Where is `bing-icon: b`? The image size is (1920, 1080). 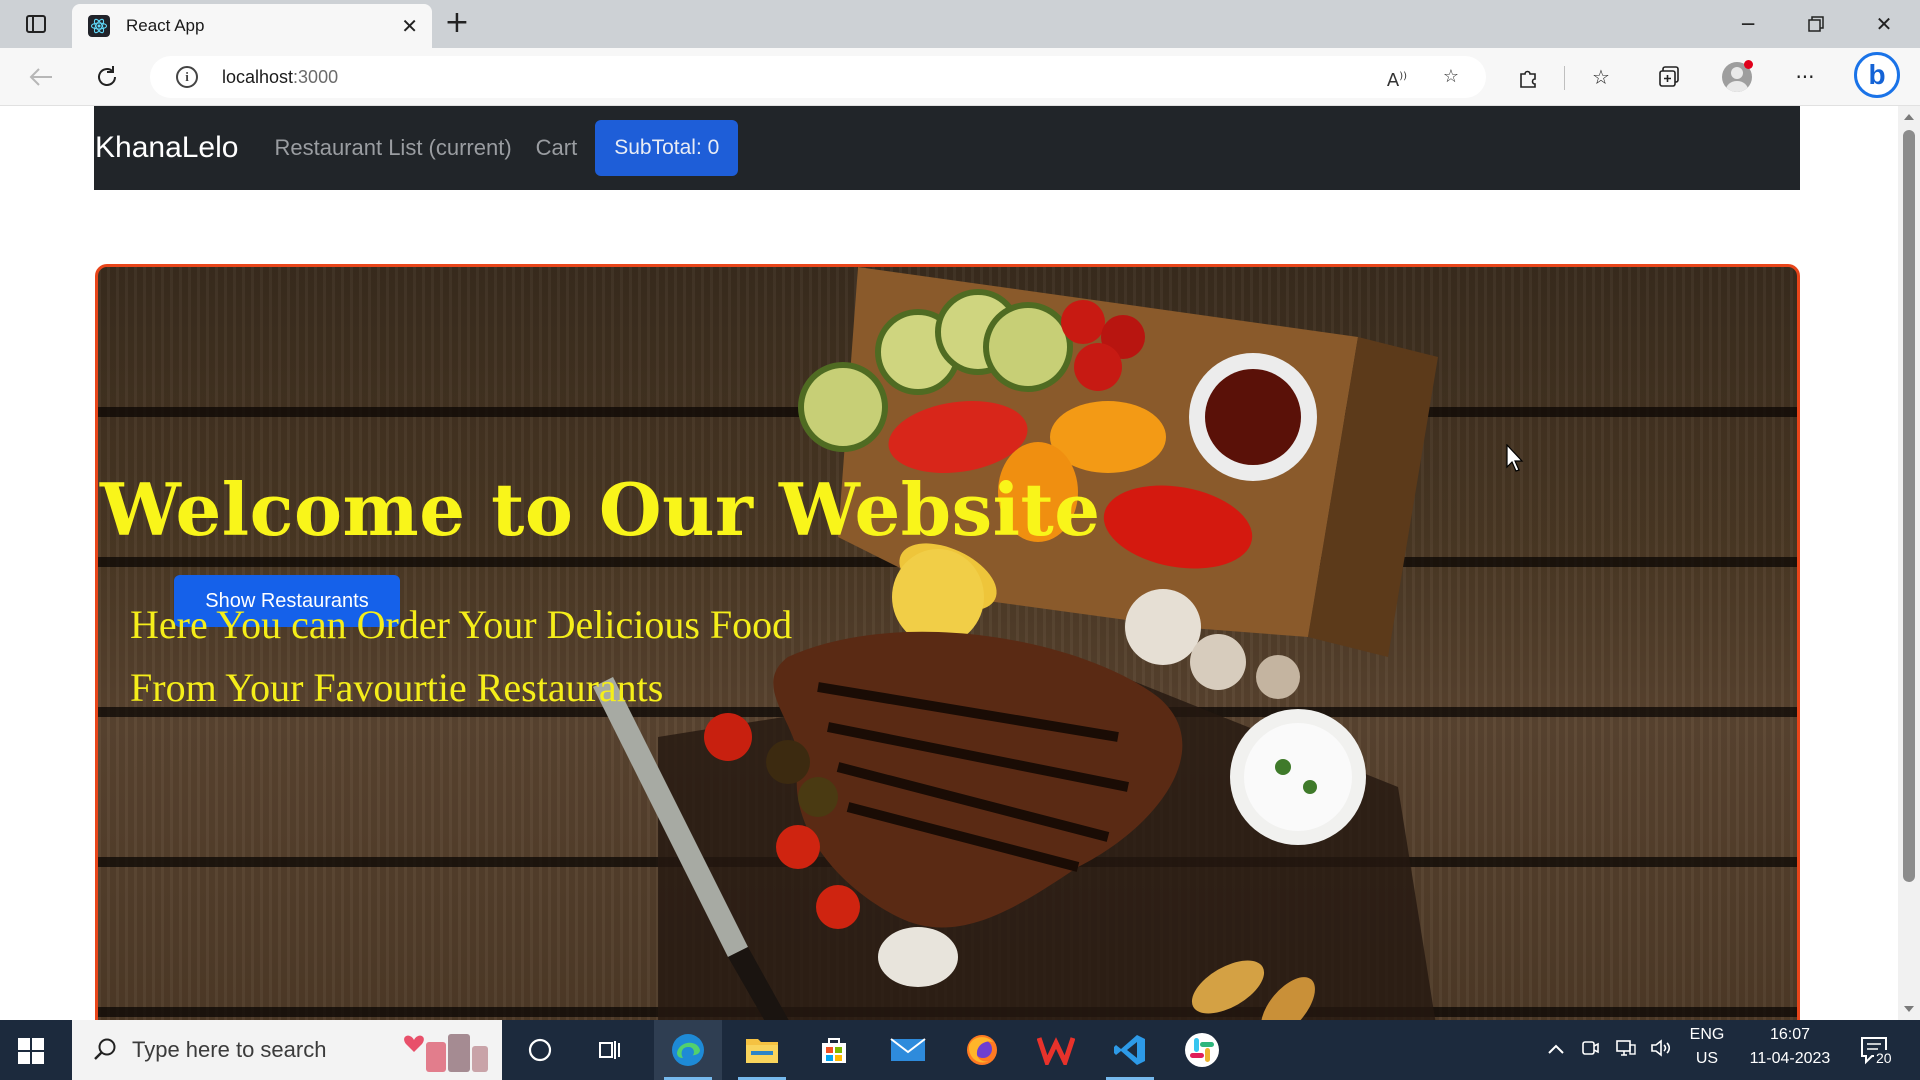 bing-icon: b is located at coordinates (1877, 75).